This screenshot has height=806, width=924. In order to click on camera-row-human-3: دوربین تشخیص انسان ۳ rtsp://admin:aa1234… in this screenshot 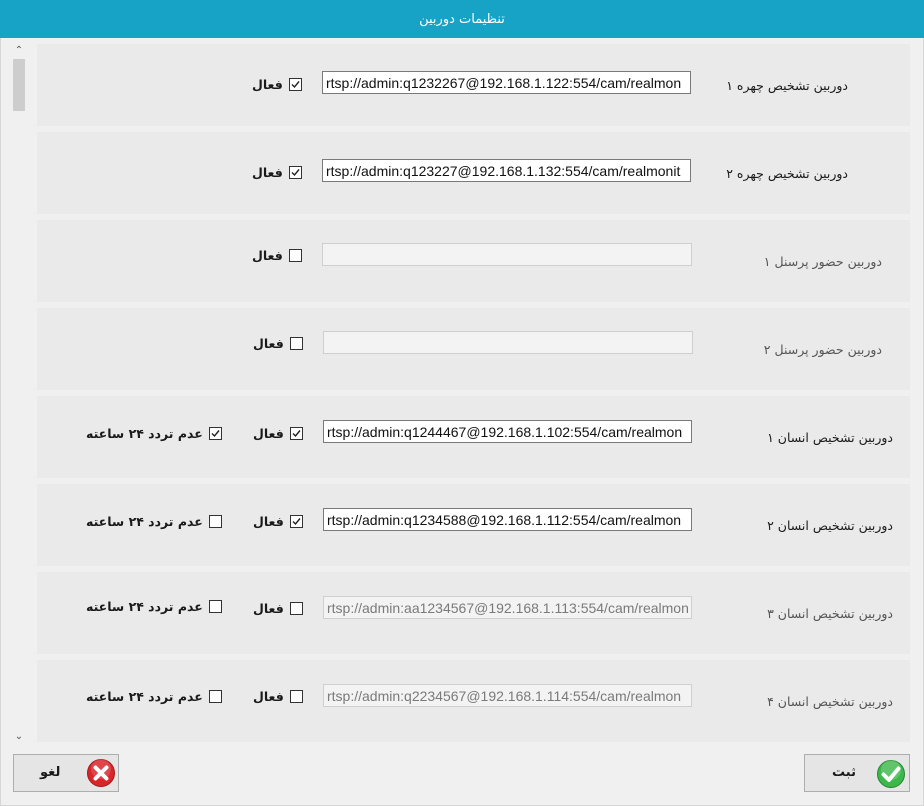, I will do `click(473, 613)`.